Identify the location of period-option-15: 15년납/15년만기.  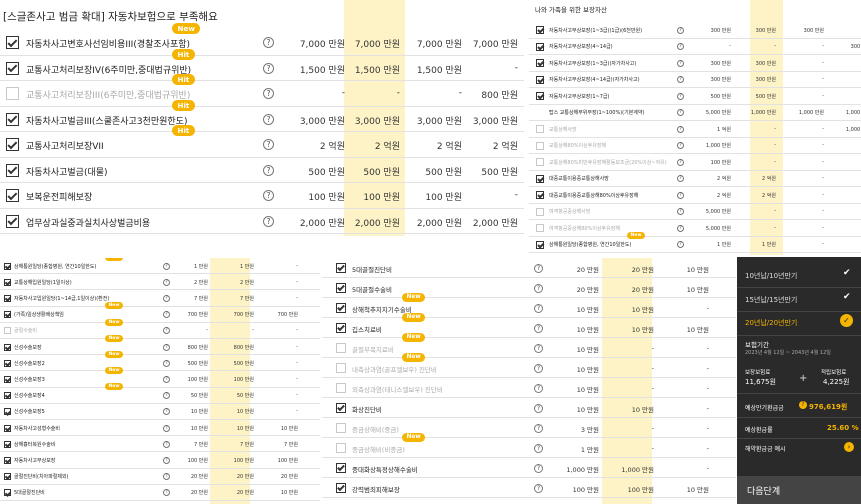
(771, 300).